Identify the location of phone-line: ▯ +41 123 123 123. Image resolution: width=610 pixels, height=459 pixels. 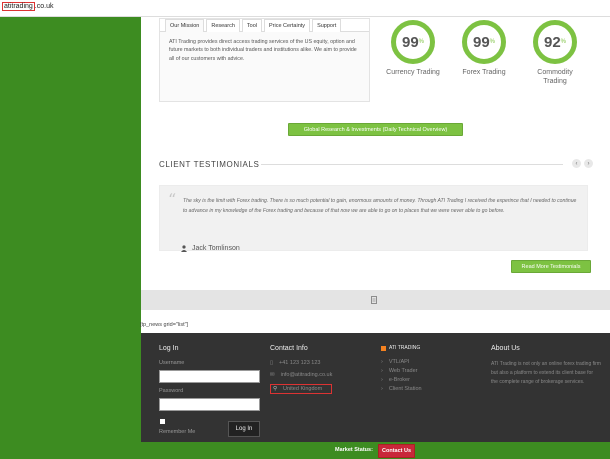
(301, 363).